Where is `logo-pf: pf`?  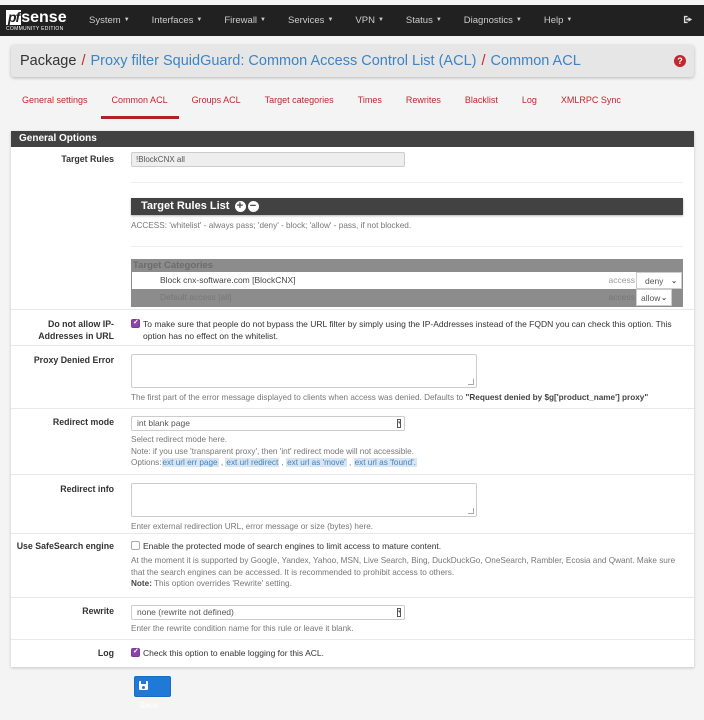 logo-pf: pf is located at coordinates (14, 17).